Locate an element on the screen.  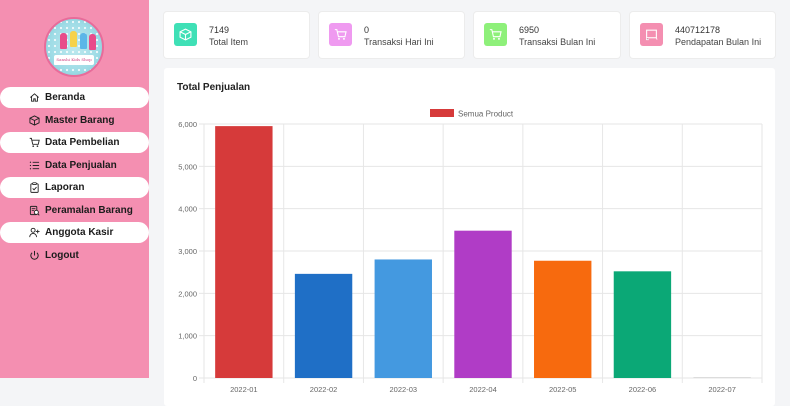
logo-text: Sanshi Kids Shop is located at coordinates (74, 59).